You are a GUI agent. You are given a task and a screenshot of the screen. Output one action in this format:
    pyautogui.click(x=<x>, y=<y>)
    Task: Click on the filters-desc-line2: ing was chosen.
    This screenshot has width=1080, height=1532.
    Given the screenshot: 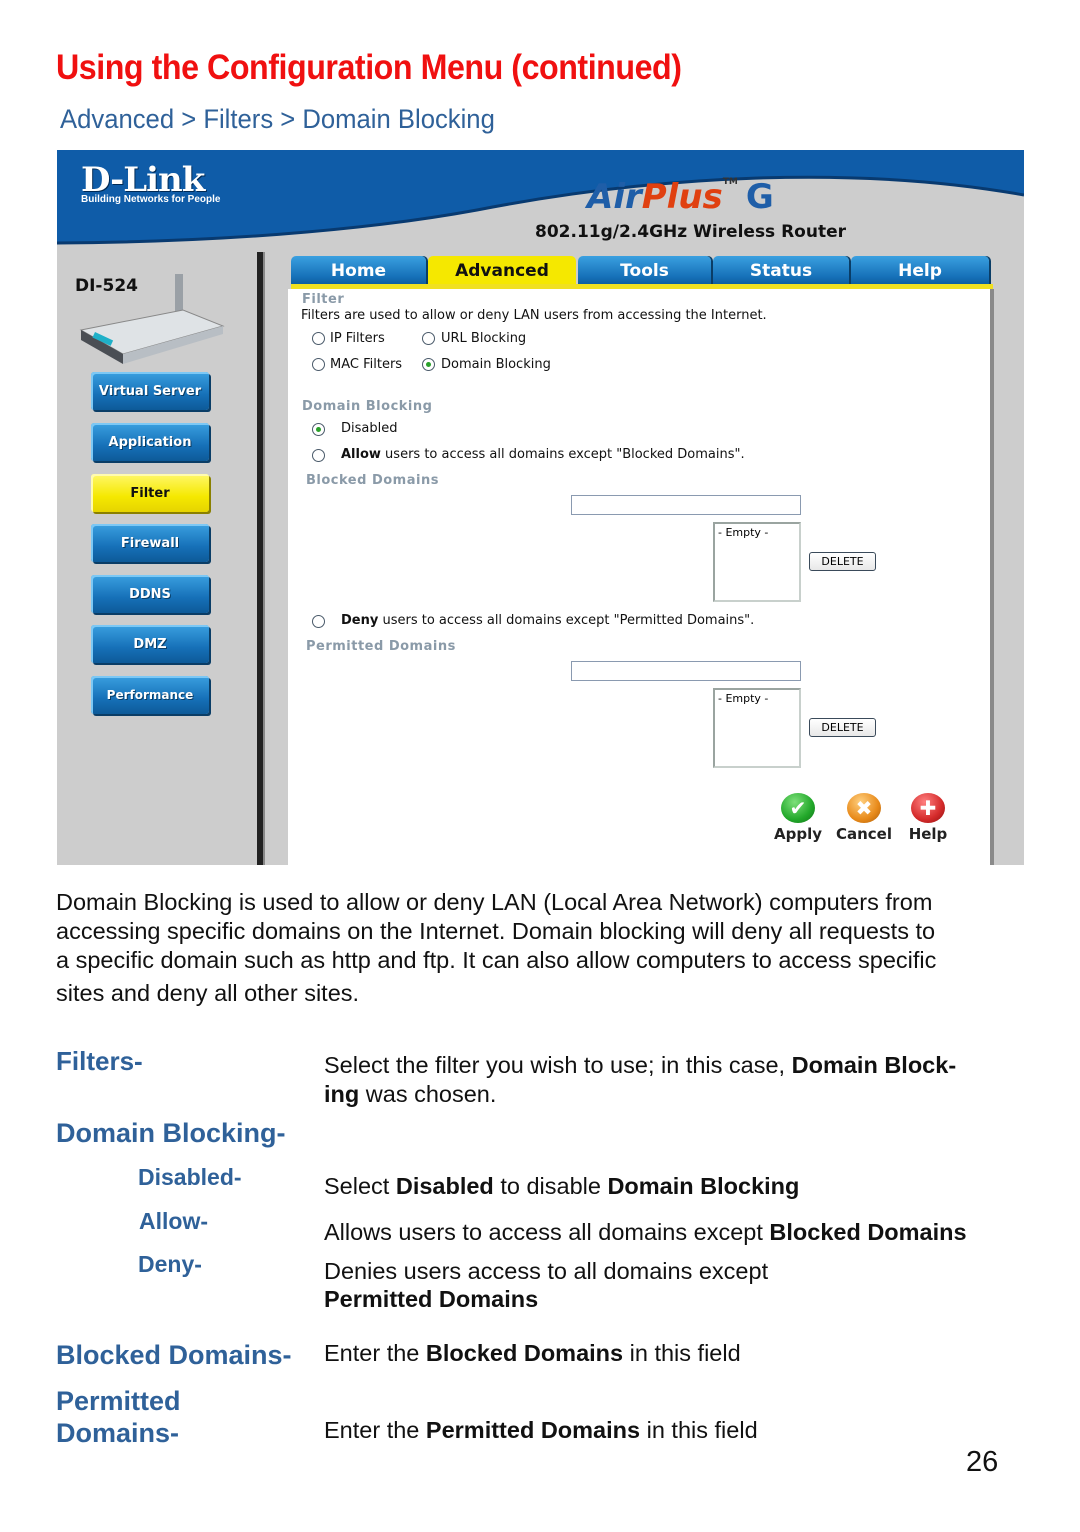 What is the action you would take?
    pyautogui.click(x=410, y=1094)
    